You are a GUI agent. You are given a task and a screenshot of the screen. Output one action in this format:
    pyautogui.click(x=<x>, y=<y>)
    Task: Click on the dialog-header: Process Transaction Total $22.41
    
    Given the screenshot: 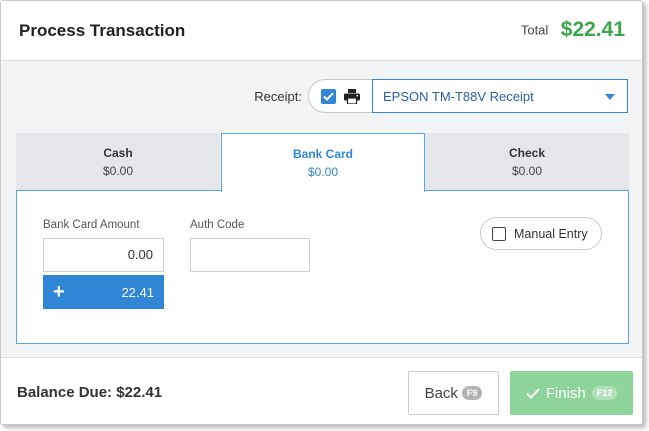 What is the action you would take?
    pyautogui.click(x=321, y=31)
    